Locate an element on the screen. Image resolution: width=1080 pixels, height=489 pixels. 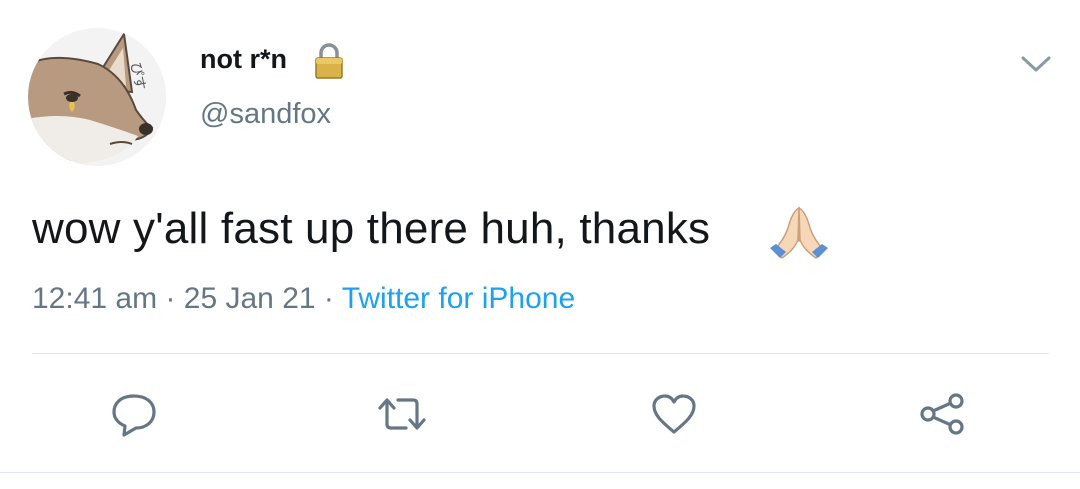
reply-icon is located at coordinates (134, 415).